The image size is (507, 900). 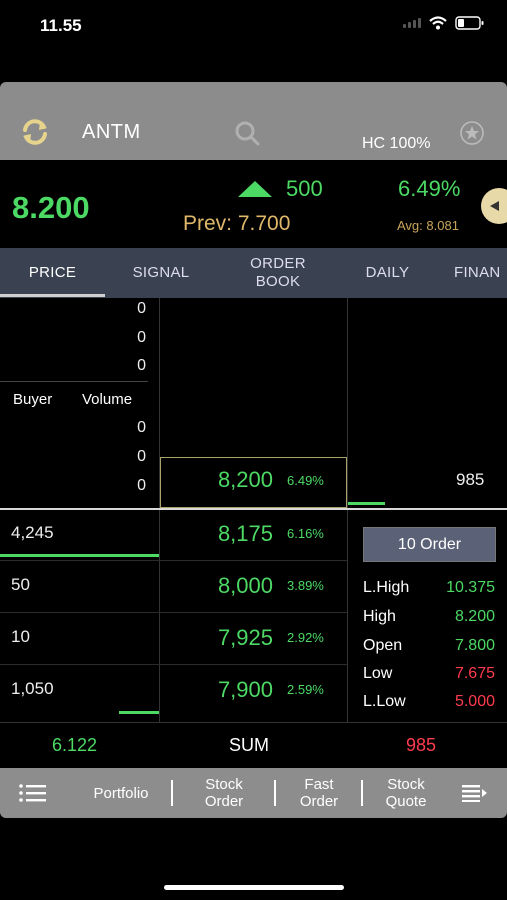 I want to click on bid-row-volume: 1,050, so click(x=32, y=688).